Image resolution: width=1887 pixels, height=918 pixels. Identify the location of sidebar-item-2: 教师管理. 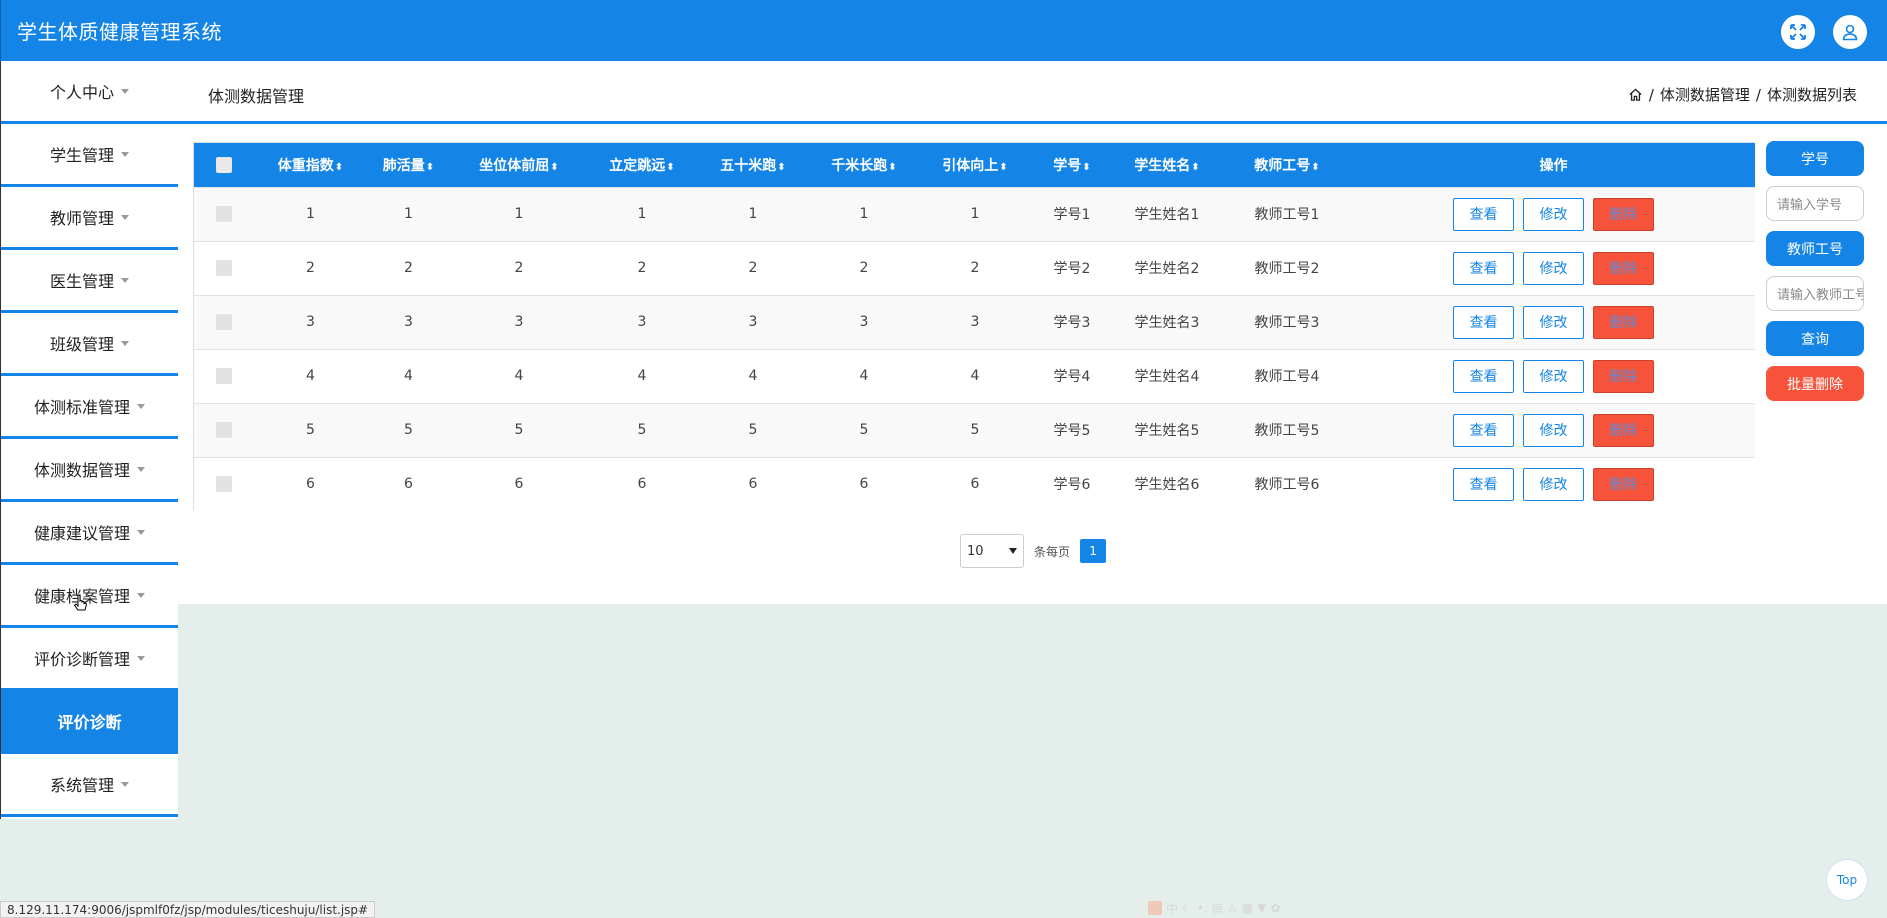
(89, 218).